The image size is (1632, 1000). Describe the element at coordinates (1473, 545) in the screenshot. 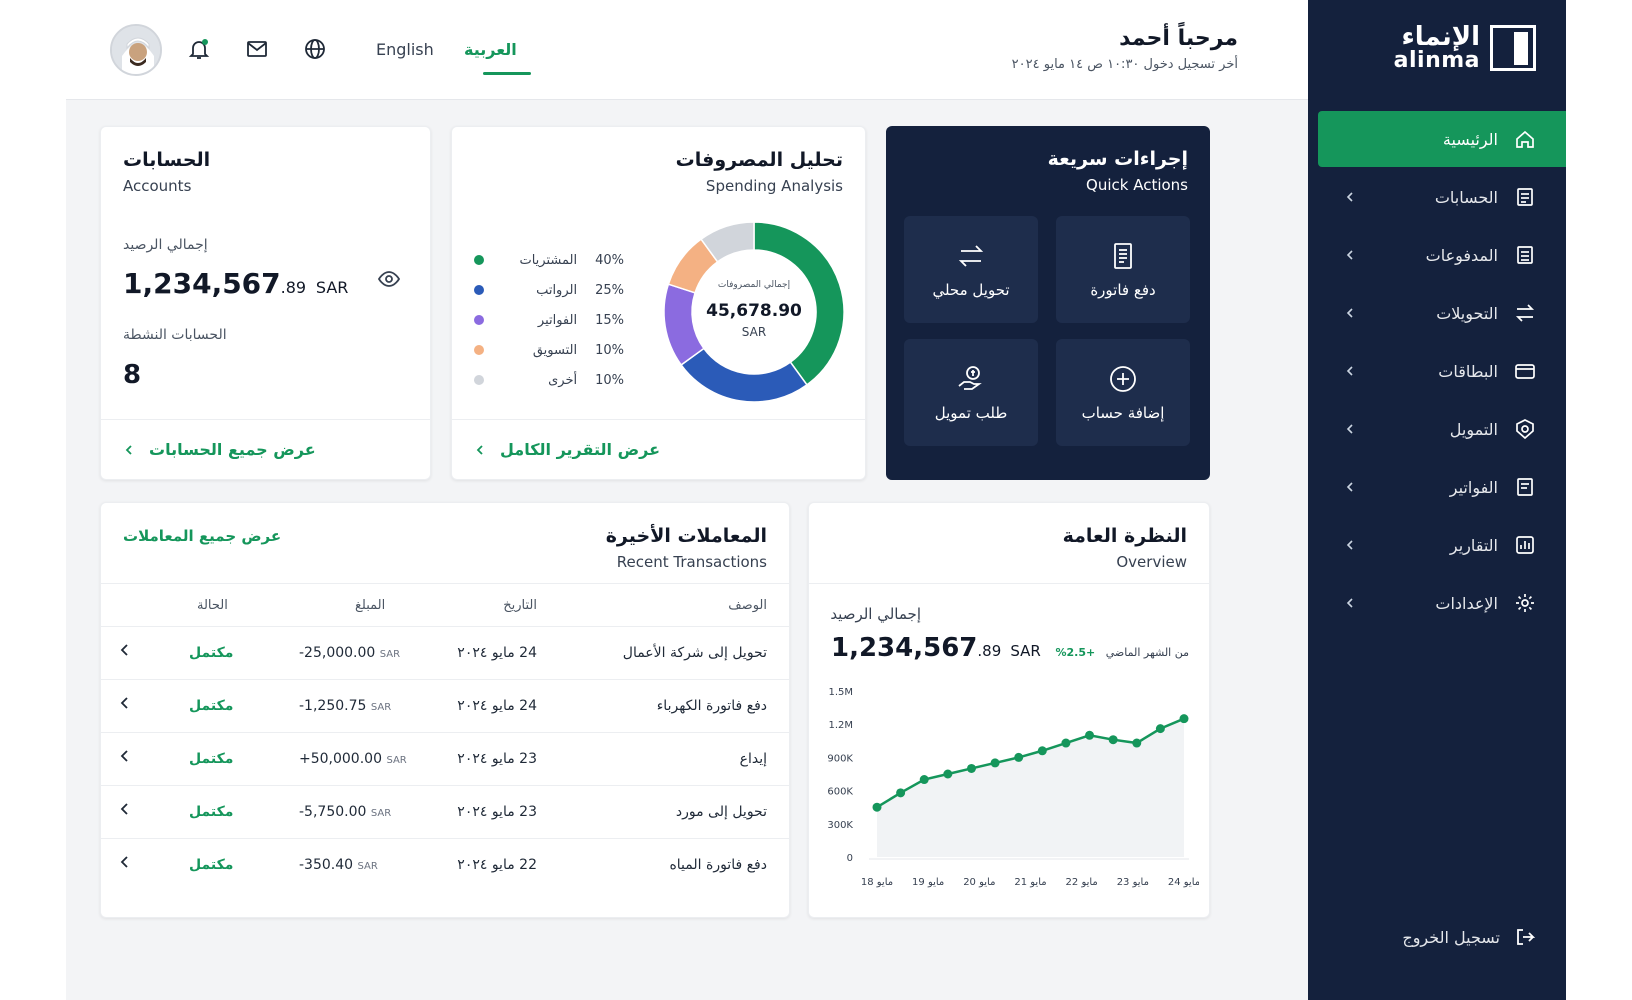

I see `sidebar-item-label: التقارير` at that location.